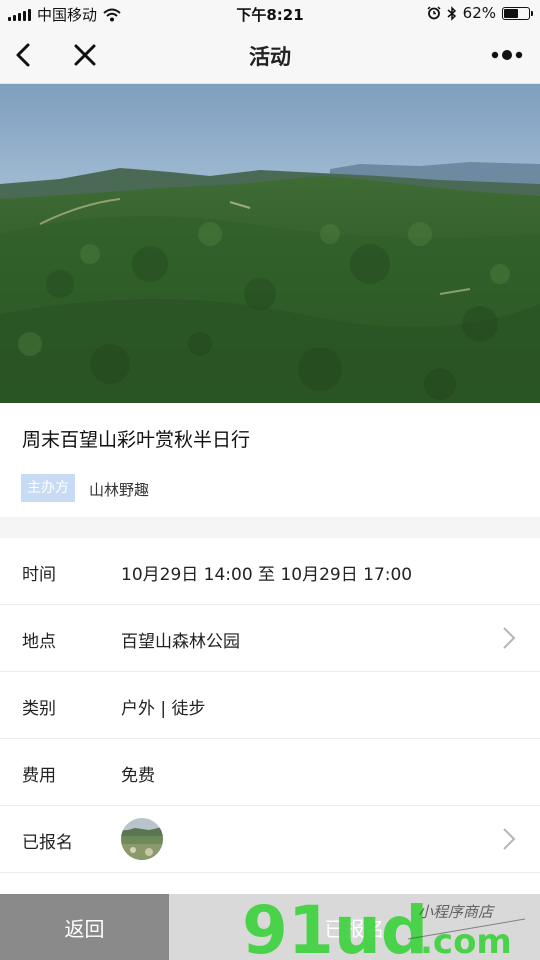 This screenshot has height=960, width=540. Describe the element at coordinates (479, 13) in the screenshot. I see `battery-percent: 62%` at that location.